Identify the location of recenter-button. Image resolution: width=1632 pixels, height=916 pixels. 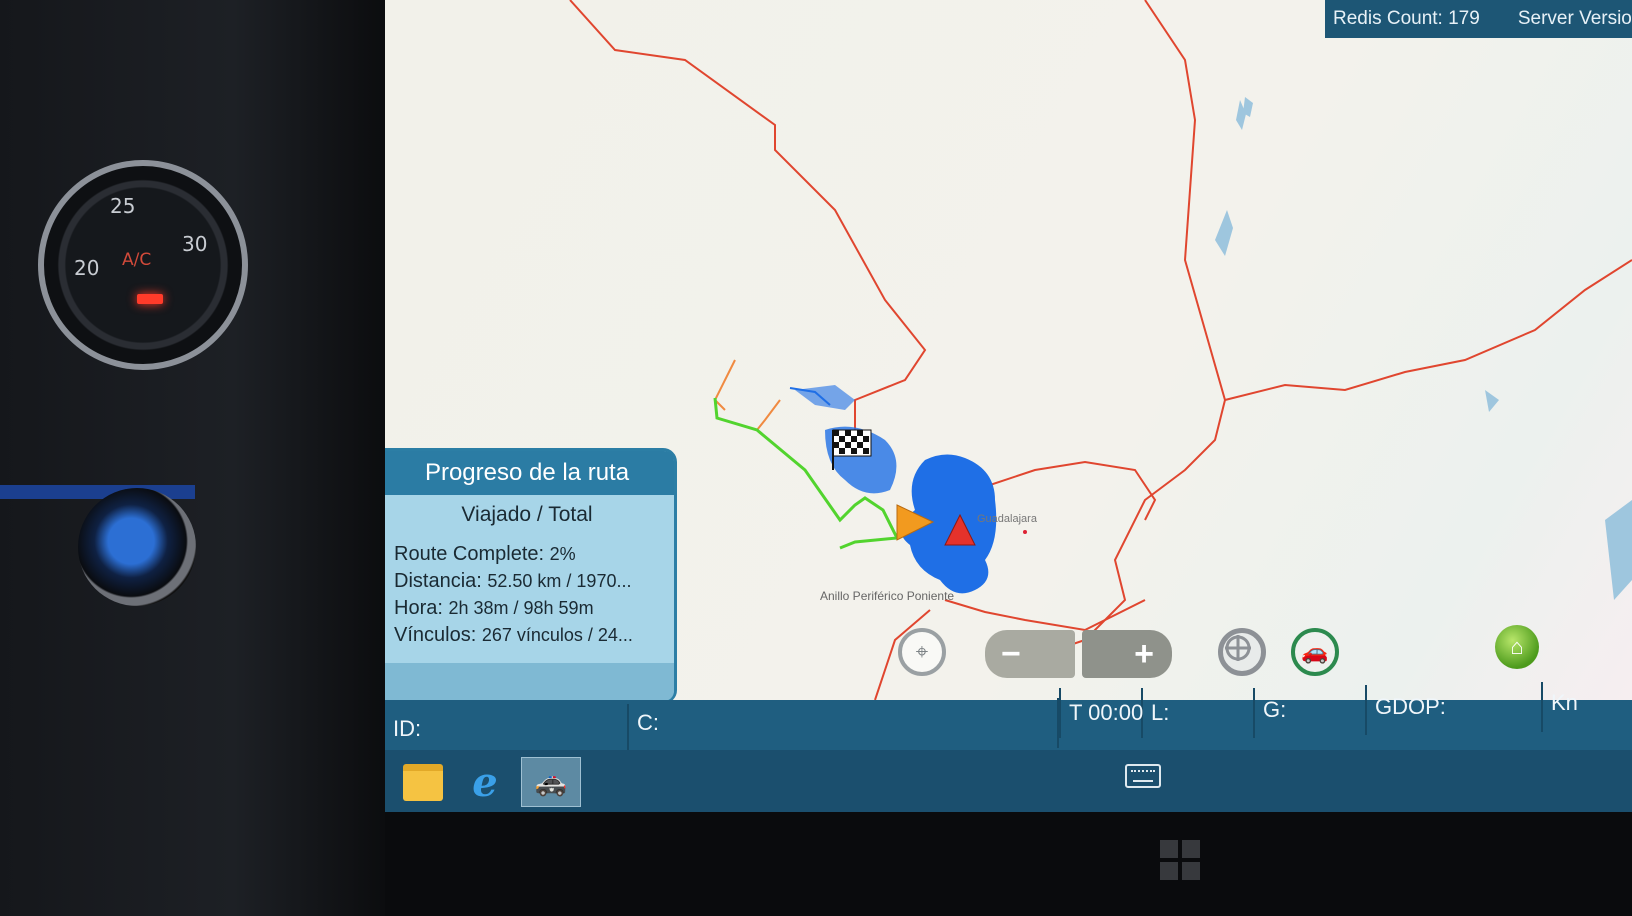
(1242, 652).